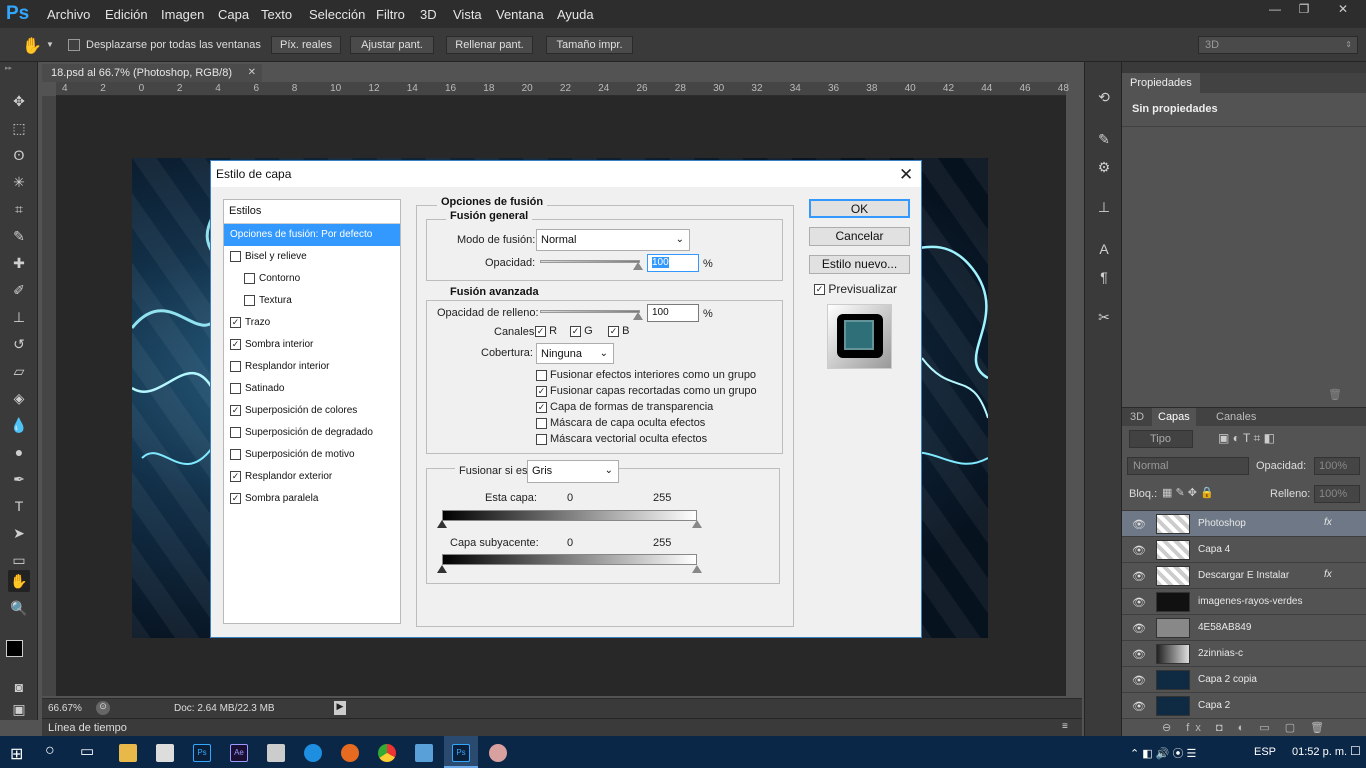 The width and height of the screenshot is (1366, 768). What do you see at coordinates (1278, 45) in the screenshot?
I see `workspace-select: 3D ⇕` at bounding box center [1278, 45].